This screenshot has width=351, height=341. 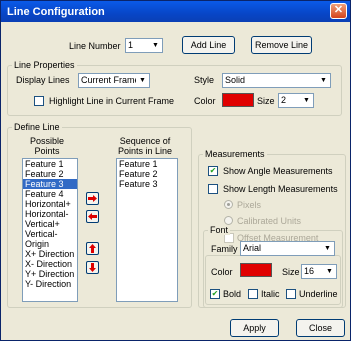 I want to click on font-family-value: Arial, so click(x=252, y=248).